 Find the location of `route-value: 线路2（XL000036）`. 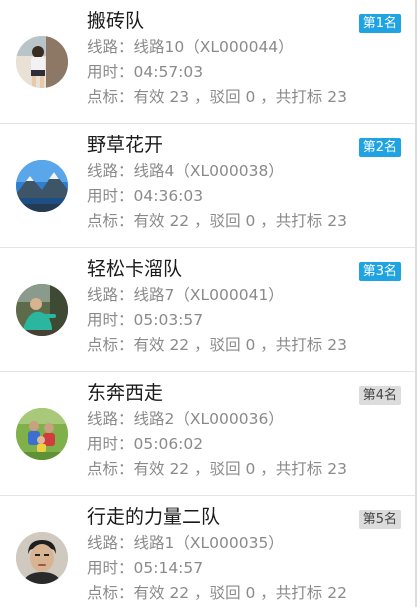

route-value: 线路2（XL000036） is located at coordinates (208, 419).